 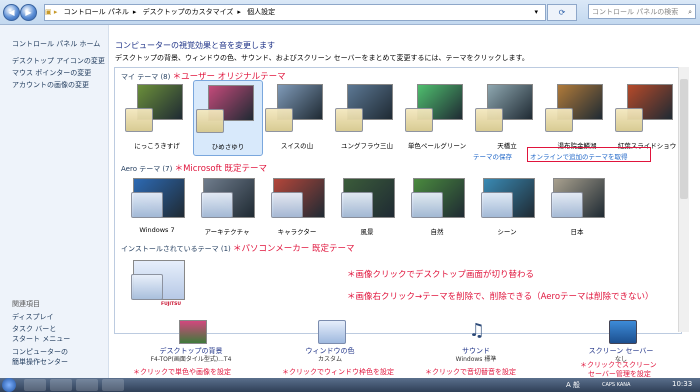 What do you see at coordinates (294, 249) in the screenshot?
I see `installed-themes-note: ＊パソコンメーカー 既定テーマ` at bounding box center [294, 249].